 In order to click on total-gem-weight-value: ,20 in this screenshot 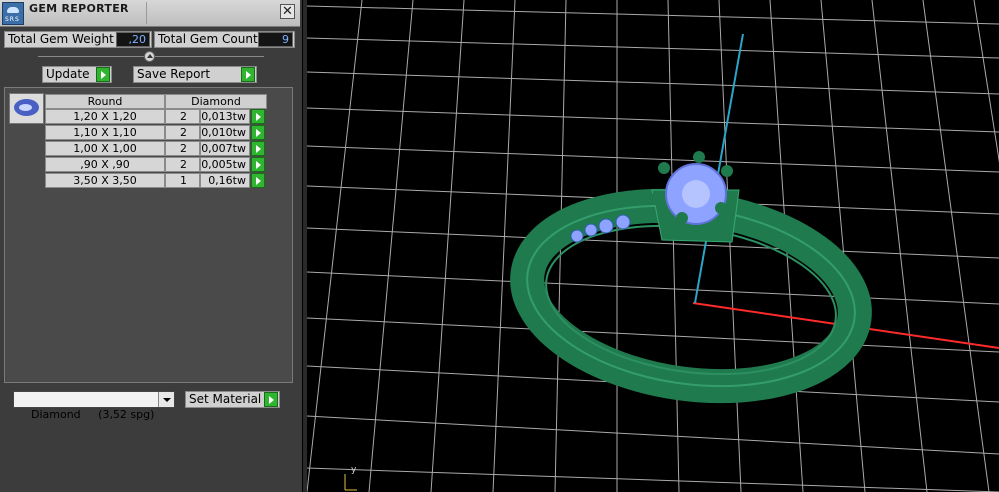, I will do `click(133, 39)`.